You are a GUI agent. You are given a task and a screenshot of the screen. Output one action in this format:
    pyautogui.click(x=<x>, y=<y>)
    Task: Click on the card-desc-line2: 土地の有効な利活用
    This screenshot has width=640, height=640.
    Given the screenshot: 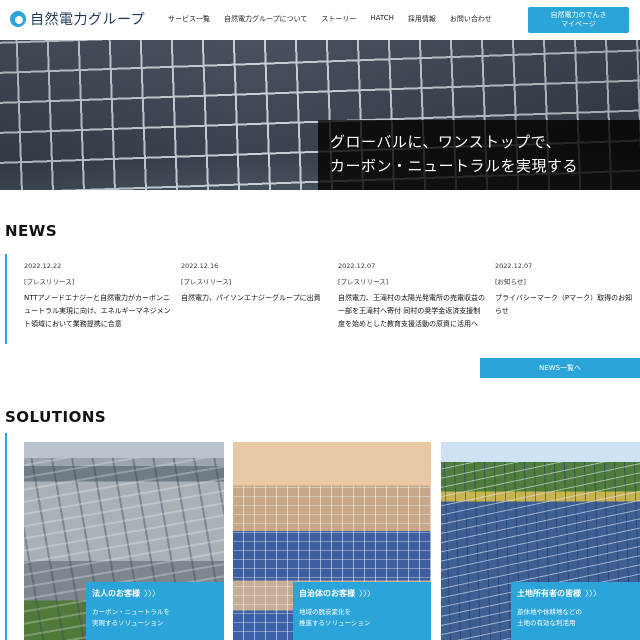 What is the action you would take?
    pyautogui.click(x=546, y=623)
    